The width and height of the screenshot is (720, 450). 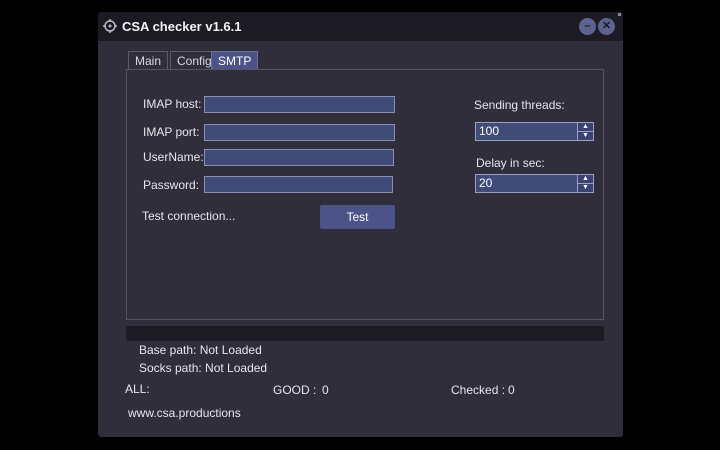 What do you see at coordinates (110, 26) in the screenshot?
I see `crosshair-icon` at bounding box center [110, 26].